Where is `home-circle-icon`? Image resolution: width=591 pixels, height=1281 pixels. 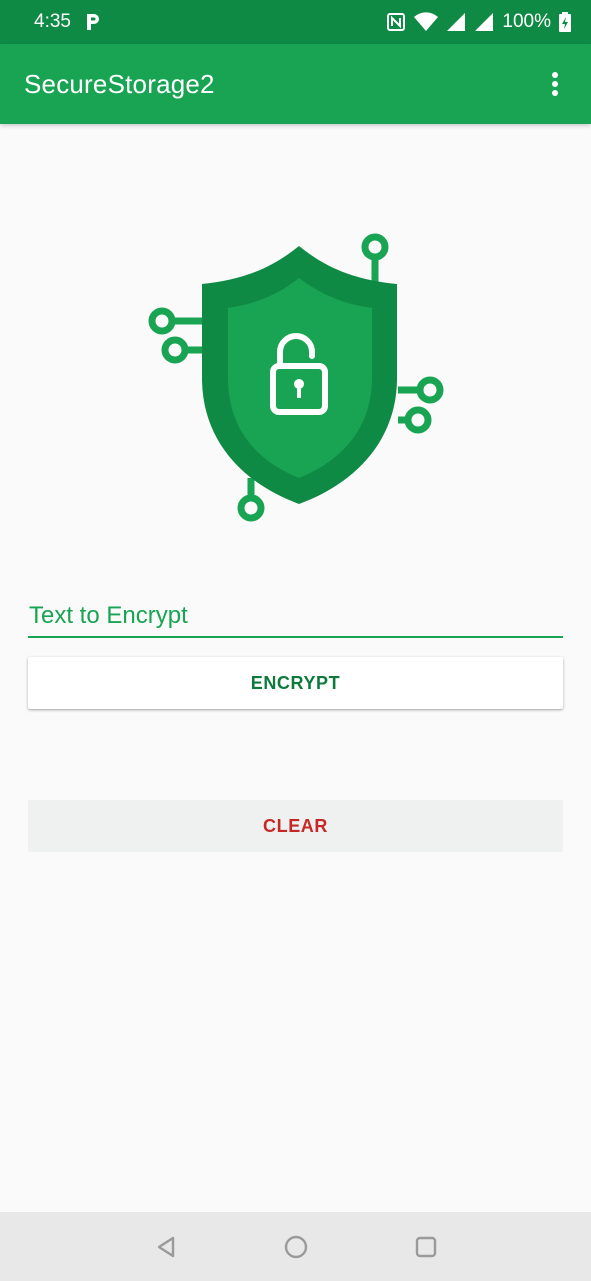
home-circle-icon is located at coordinates (296, 1247).